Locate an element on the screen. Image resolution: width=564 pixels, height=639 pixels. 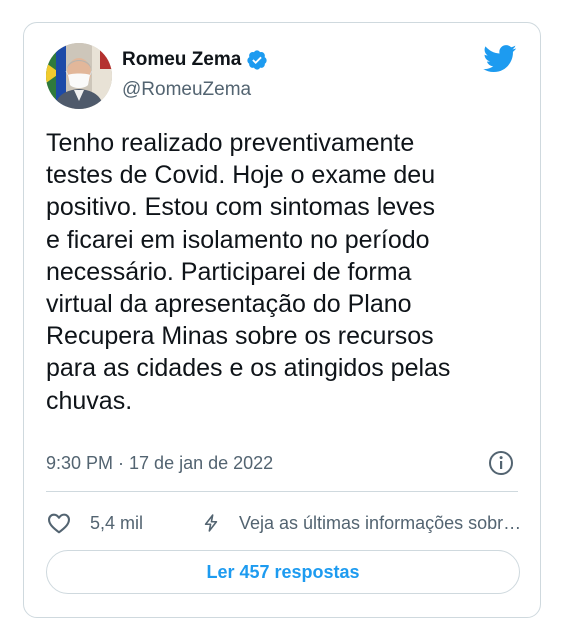
divider is located at coordinates (282, 491).